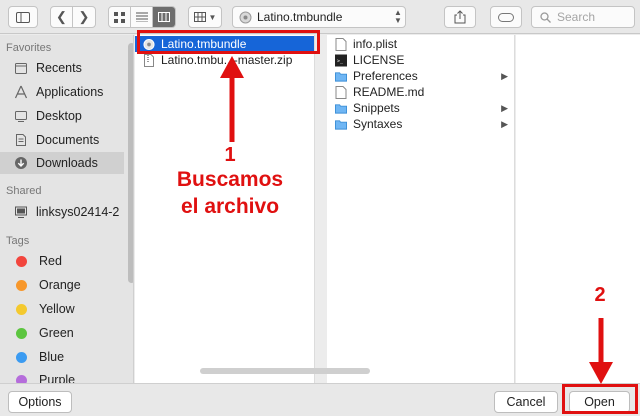  I want to click on arrange-button: ▼, so click(205, 17).